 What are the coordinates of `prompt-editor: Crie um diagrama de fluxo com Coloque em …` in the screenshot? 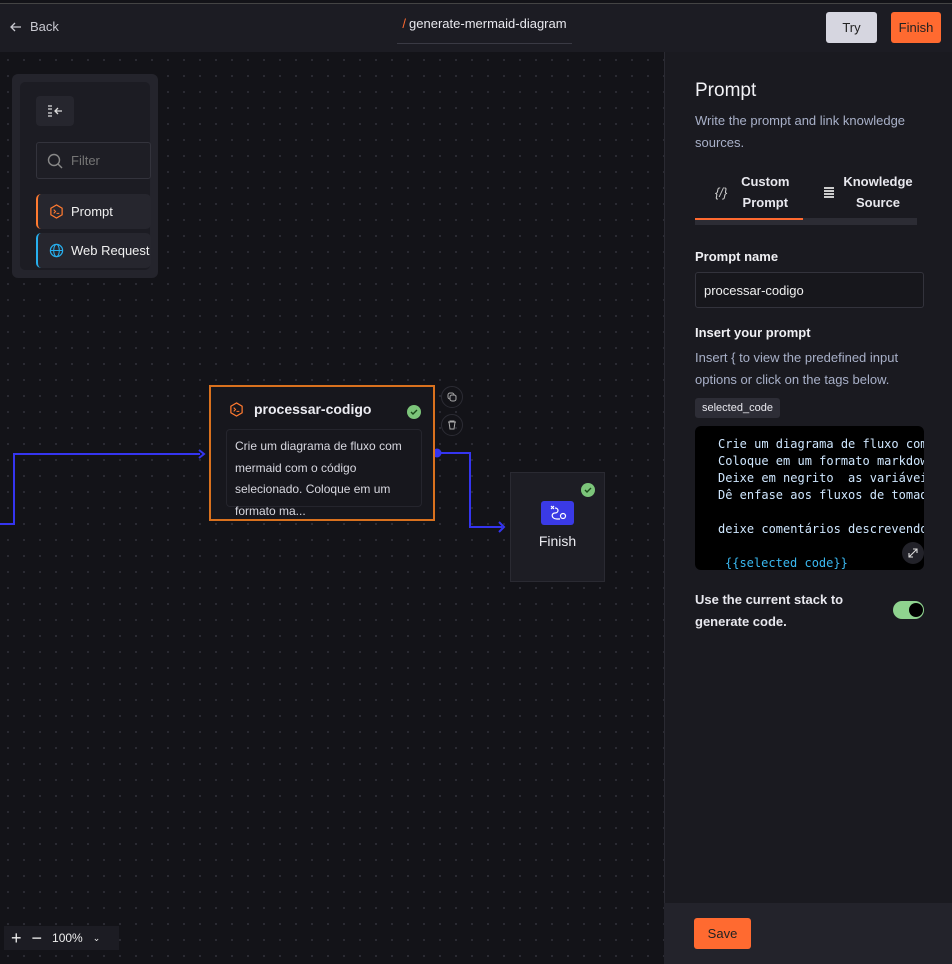 It's located at (809, 498).